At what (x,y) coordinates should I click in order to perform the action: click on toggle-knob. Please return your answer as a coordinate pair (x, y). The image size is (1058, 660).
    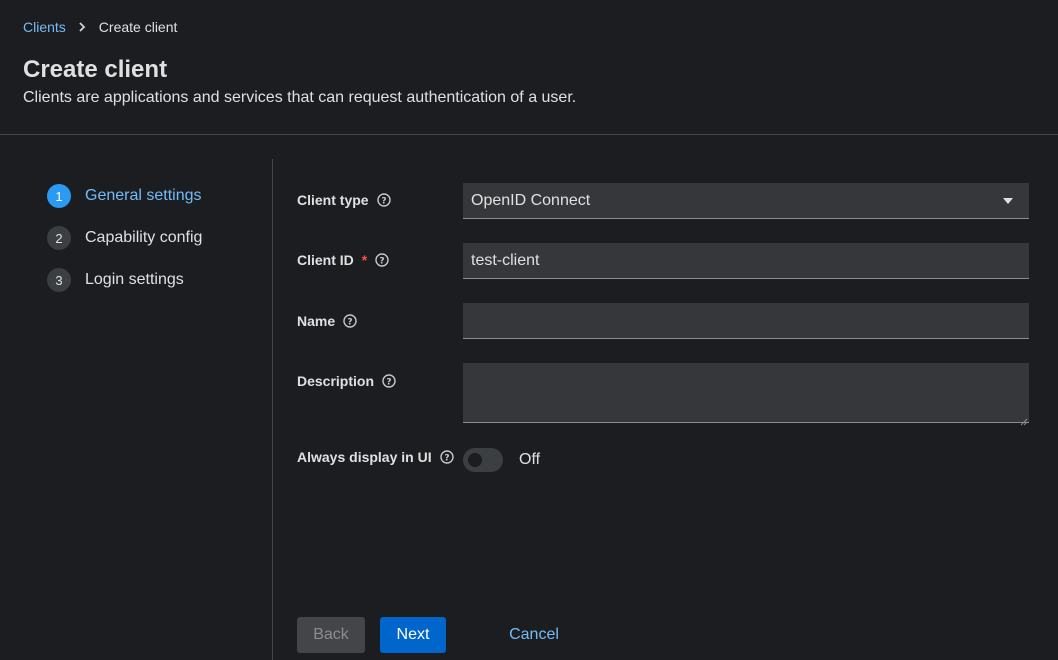
    Looking at the image, I should click on (475, 460).